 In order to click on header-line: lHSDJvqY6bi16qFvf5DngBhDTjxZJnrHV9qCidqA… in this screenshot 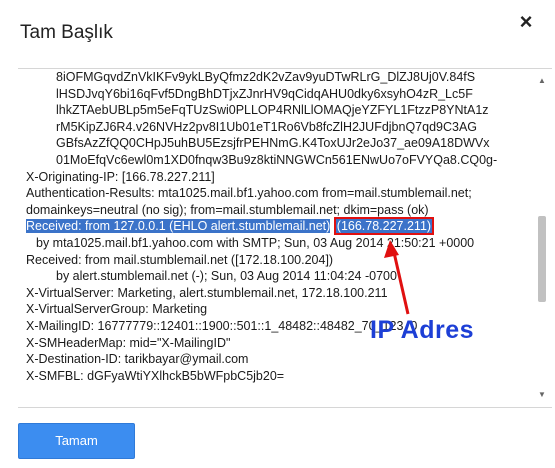, I will do `click(264, 93)`.